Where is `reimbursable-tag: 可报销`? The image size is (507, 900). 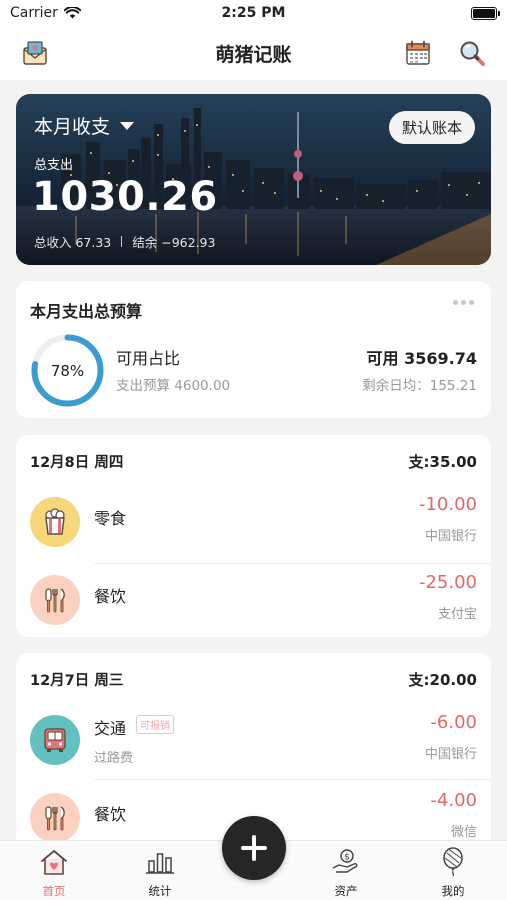 reimbursable-tag: 可报销 is located at coordinates (155, 724).